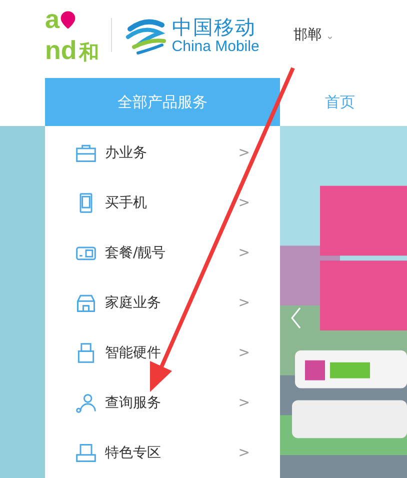 Image resolution: width=407 pixels, height=478 pixels. I want to click on menu-item: 套餐/靓号 >, so click(162, 253).